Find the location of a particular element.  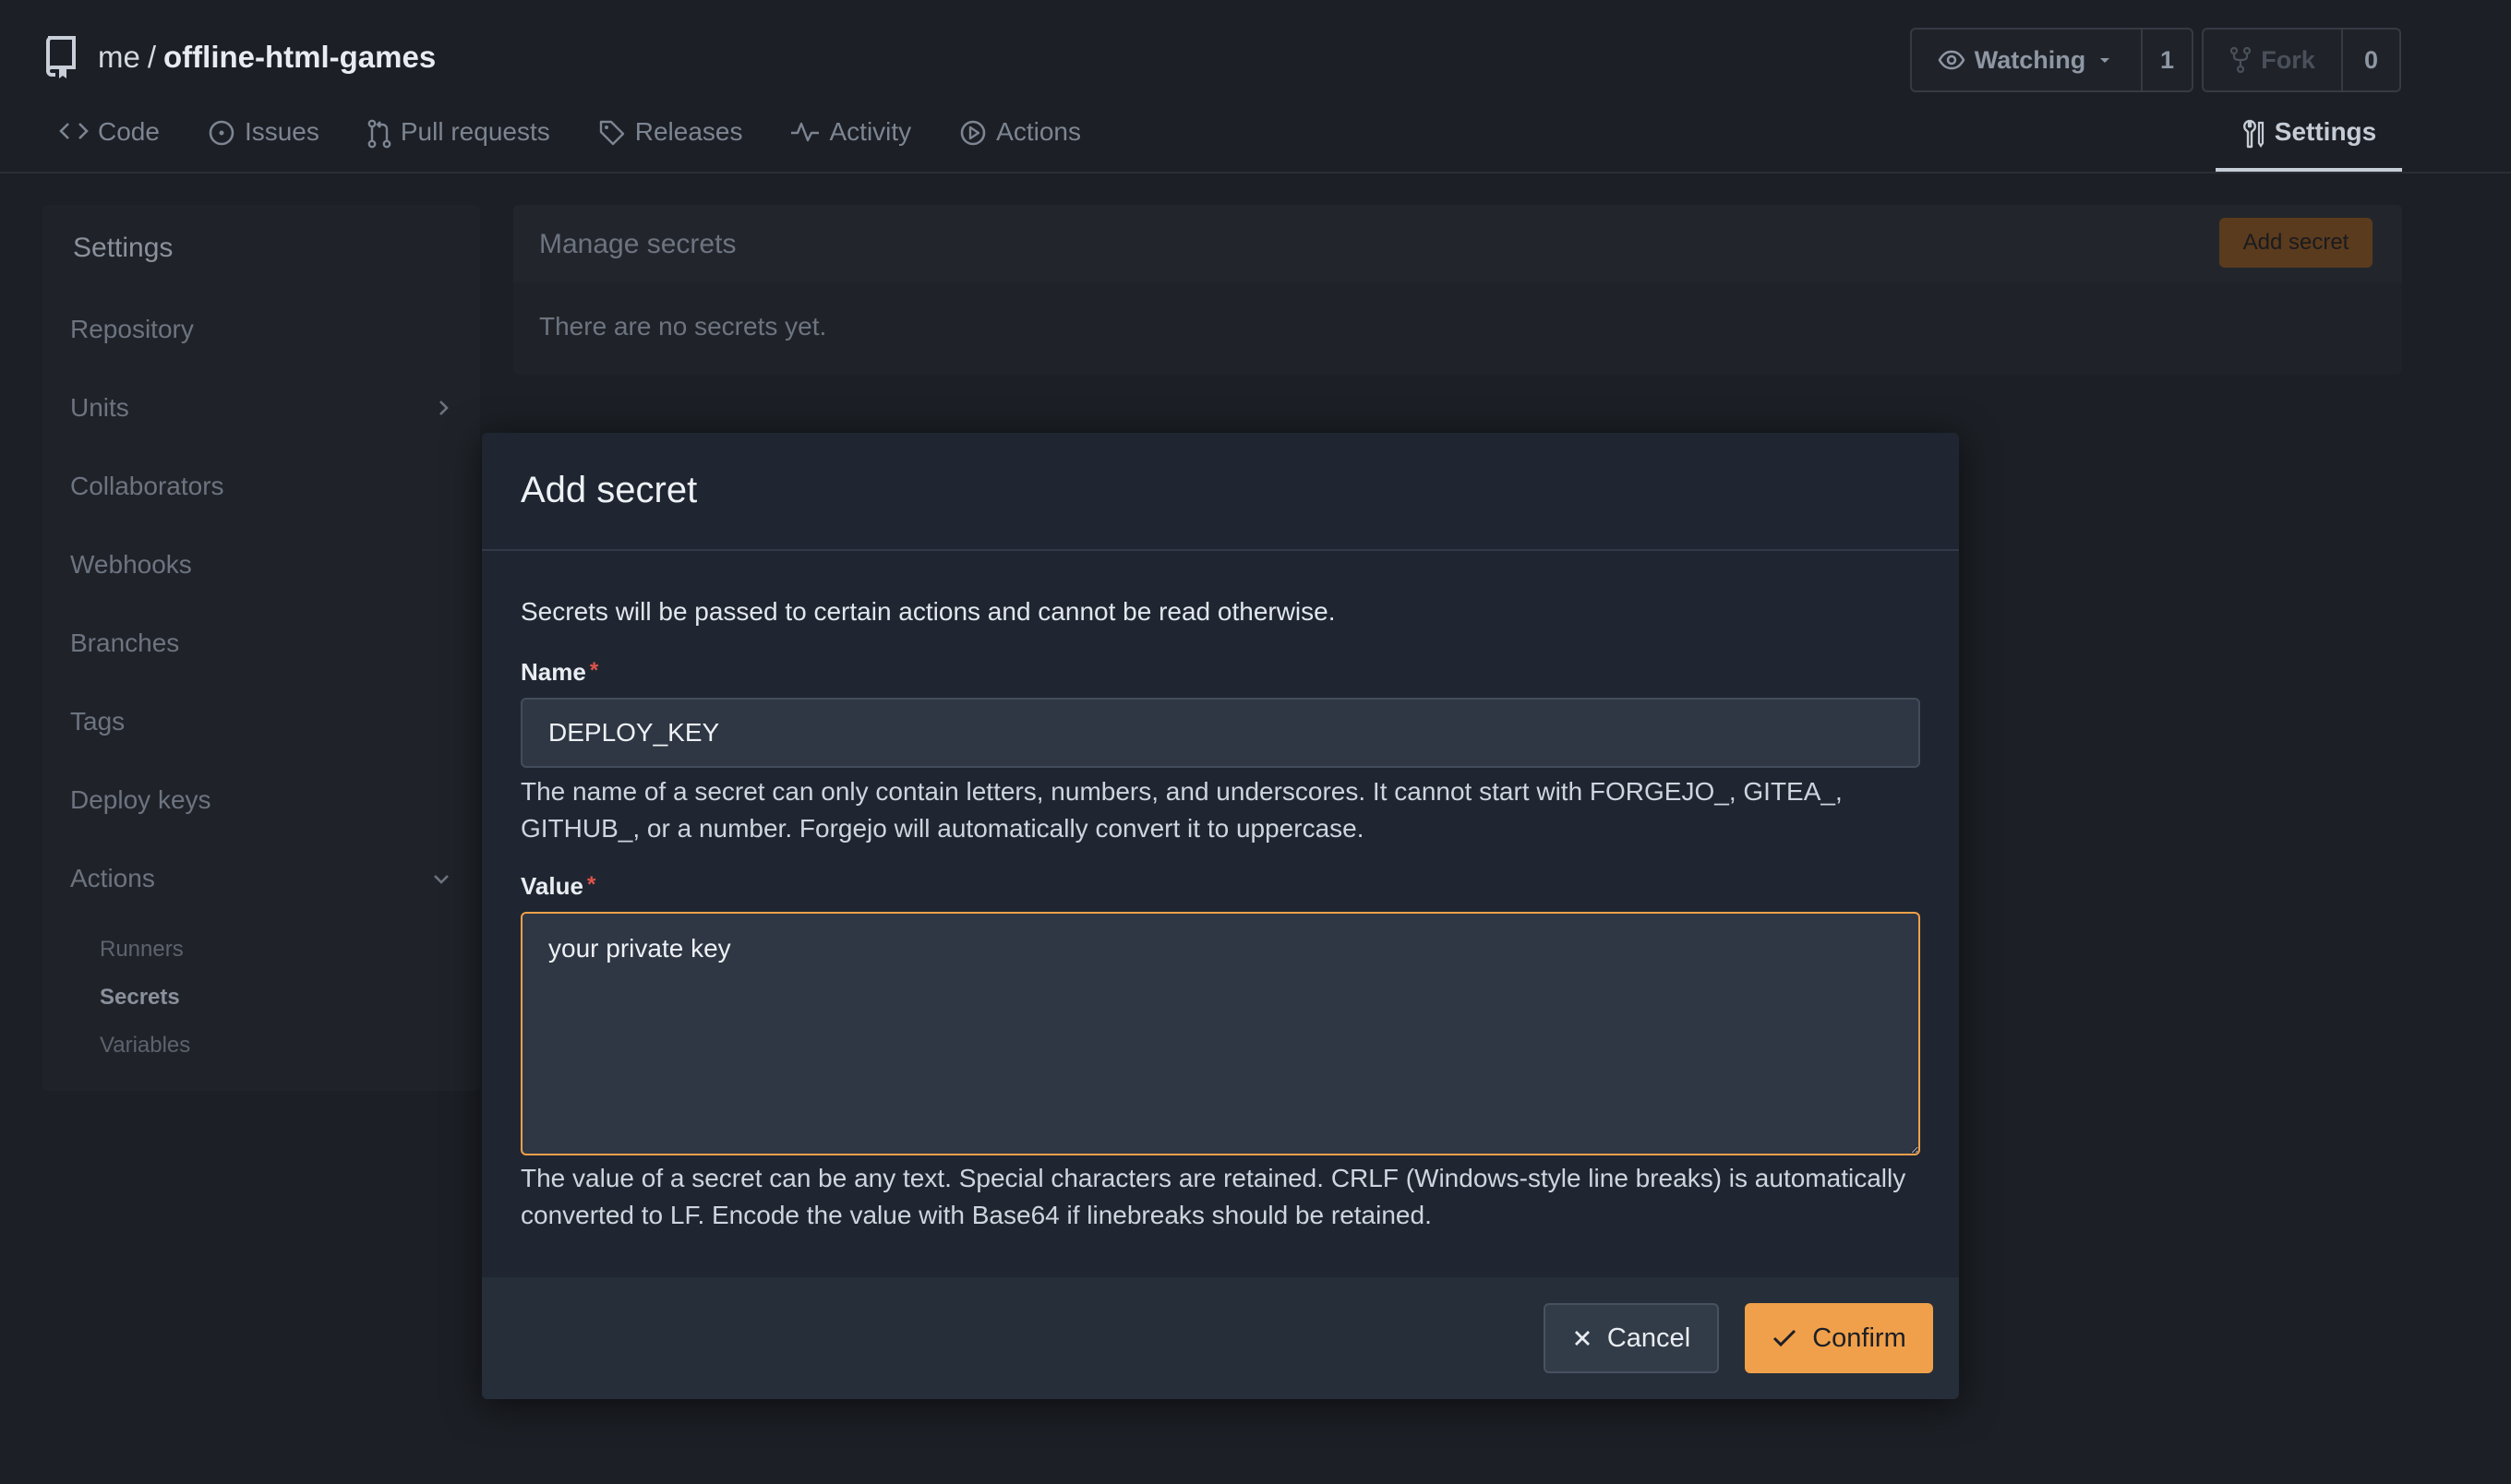

fork-button: Fork is located at coordinates (2273, 60).